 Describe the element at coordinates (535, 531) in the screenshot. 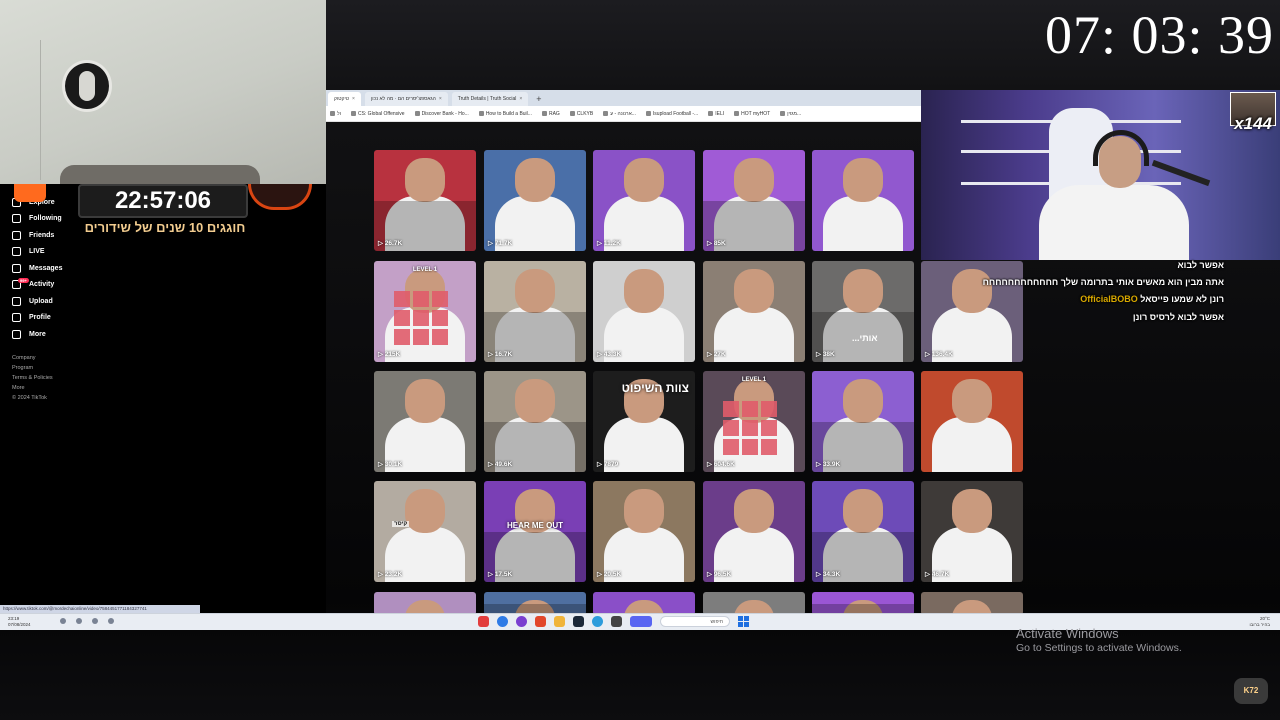

I see `video-thumbnail: HEAR ME OUT ▷ 17.5K` at that location.